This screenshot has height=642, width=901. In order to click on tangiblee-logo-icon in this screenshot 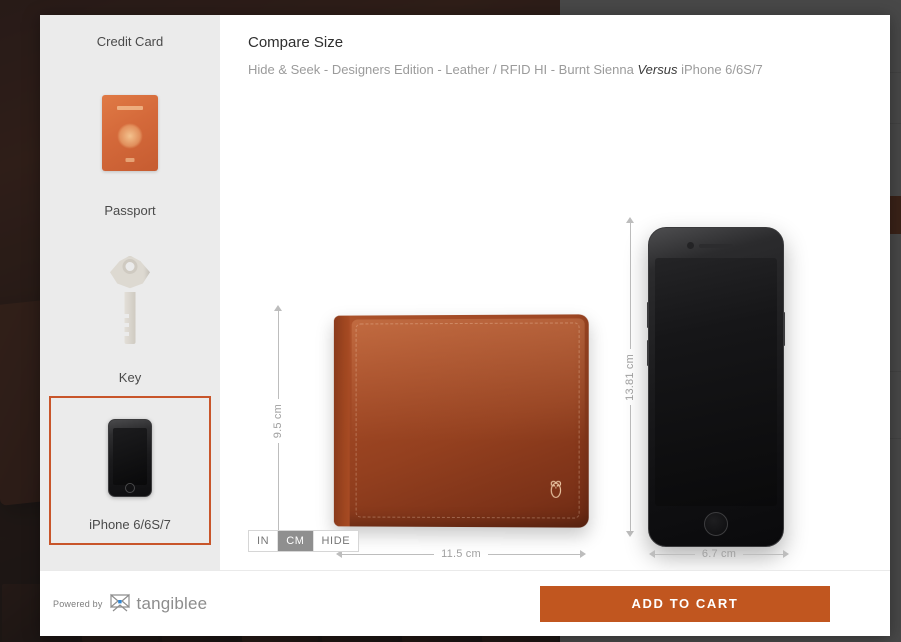, I will do `click(120, 604)`.